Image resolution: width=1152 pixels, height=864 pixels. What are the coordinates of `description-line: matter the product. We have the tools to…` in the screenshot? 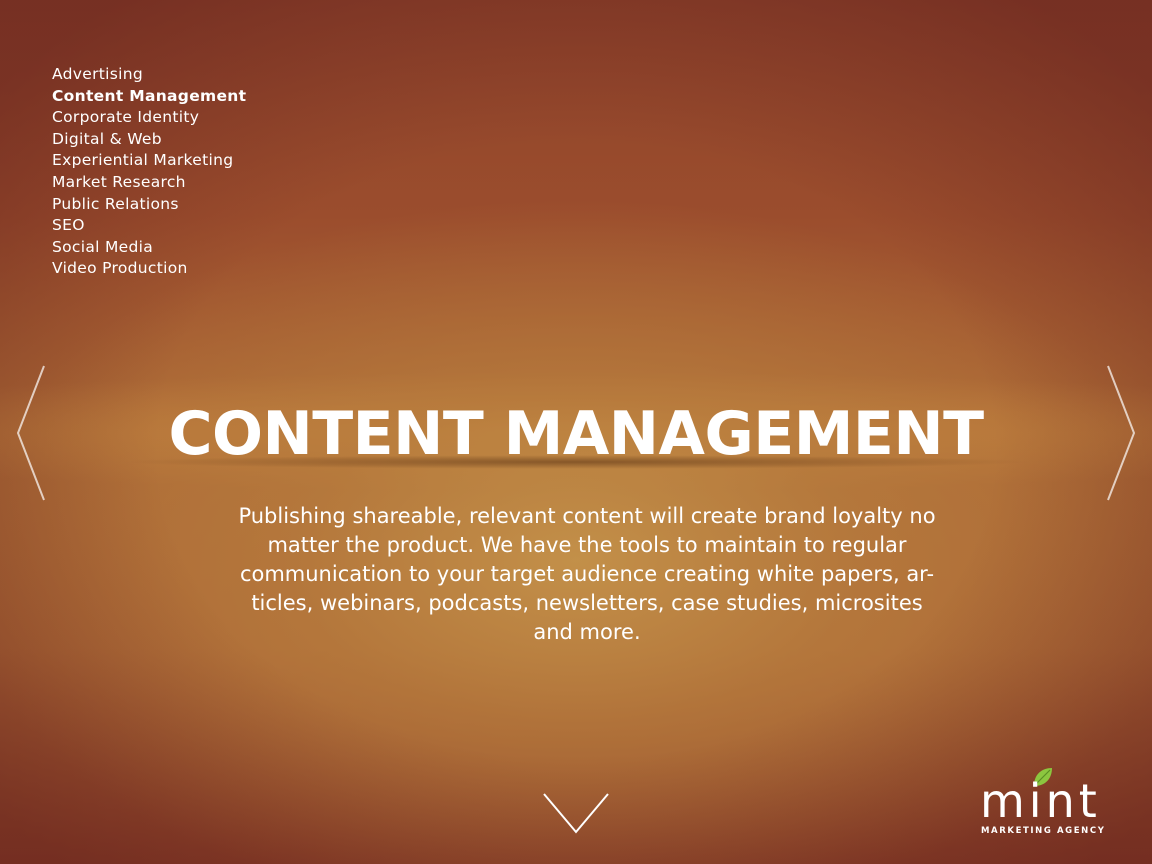 It's located at (587, 545).